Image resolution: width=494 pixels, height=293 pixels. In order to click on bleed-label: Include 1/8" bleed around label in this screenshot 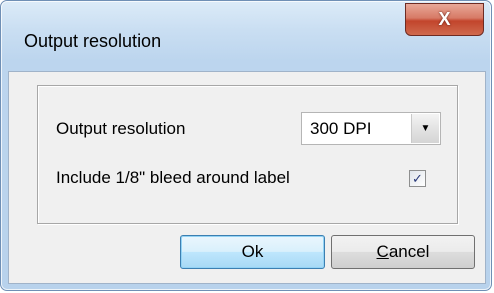, I will do `click(173, 177)`.